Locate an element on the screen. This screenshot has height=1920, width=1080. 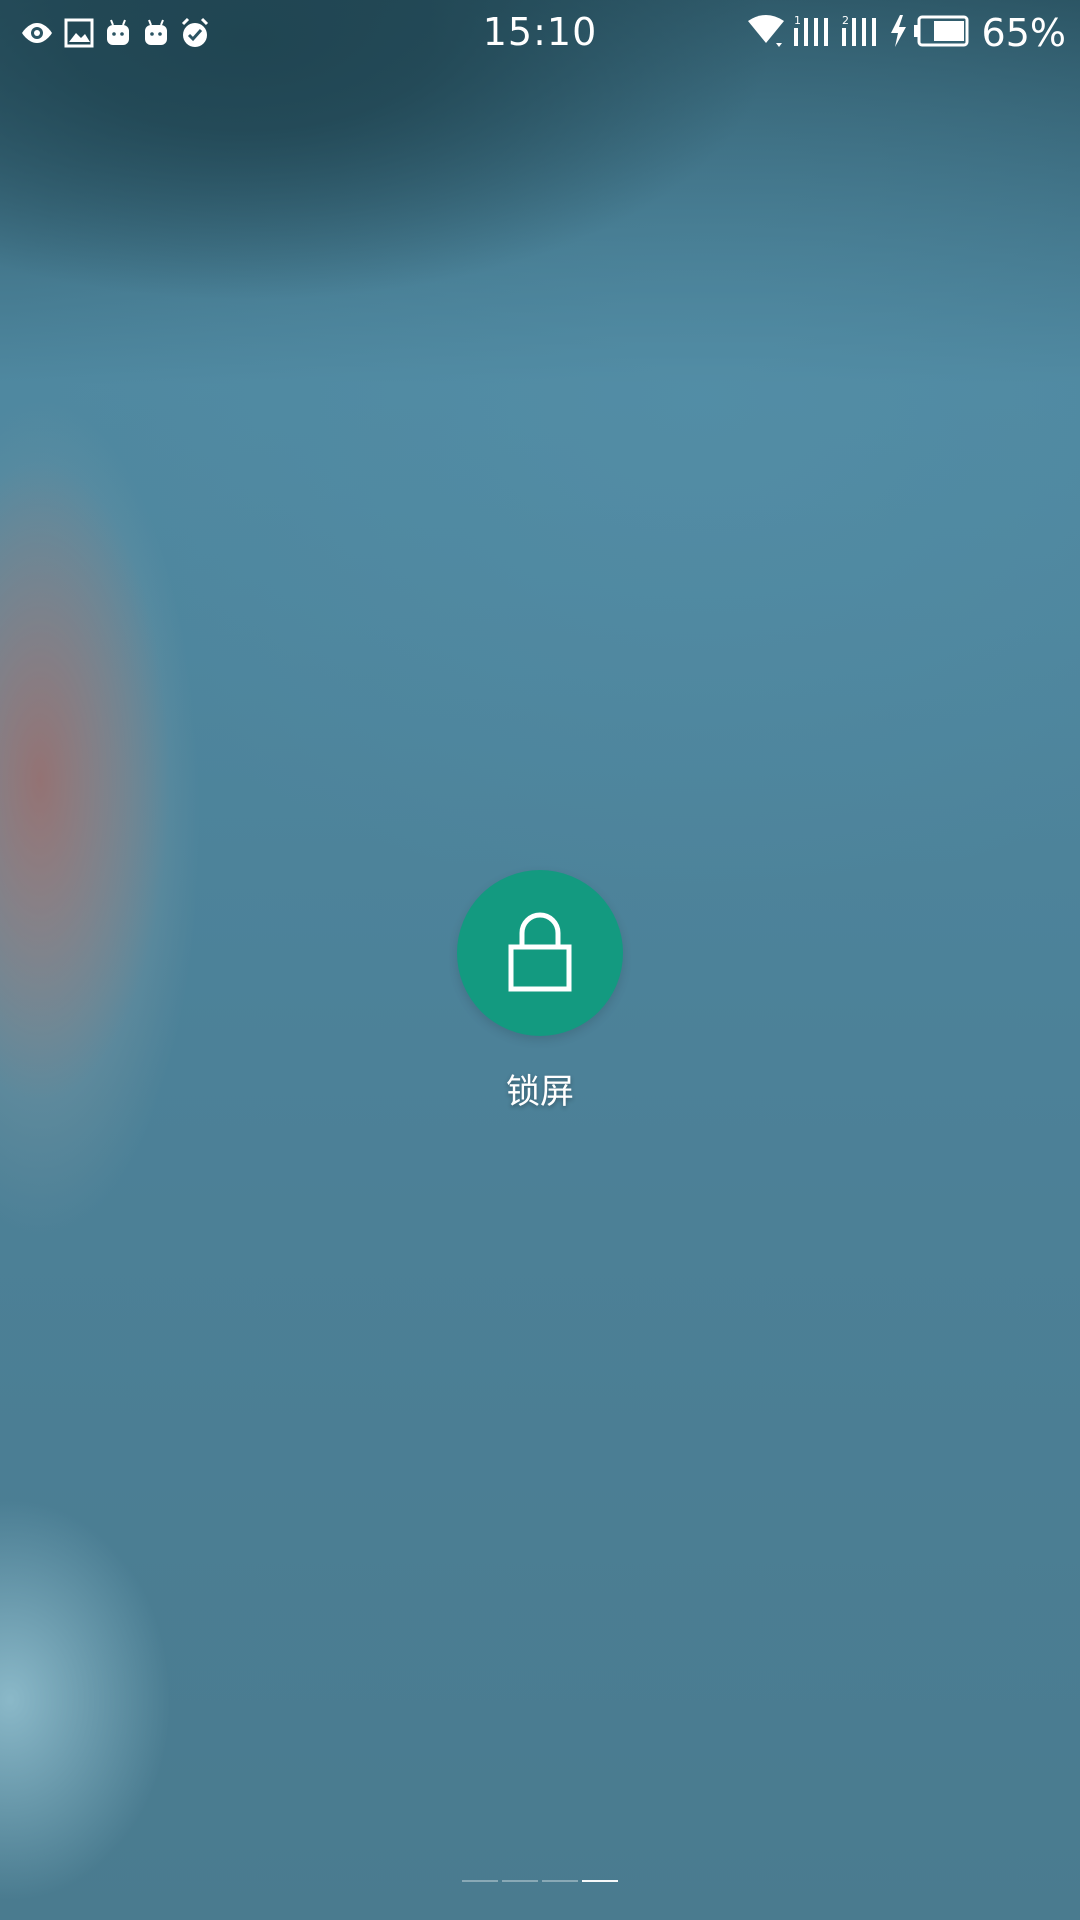
page-indicator is located at coordinates (540, 1881).